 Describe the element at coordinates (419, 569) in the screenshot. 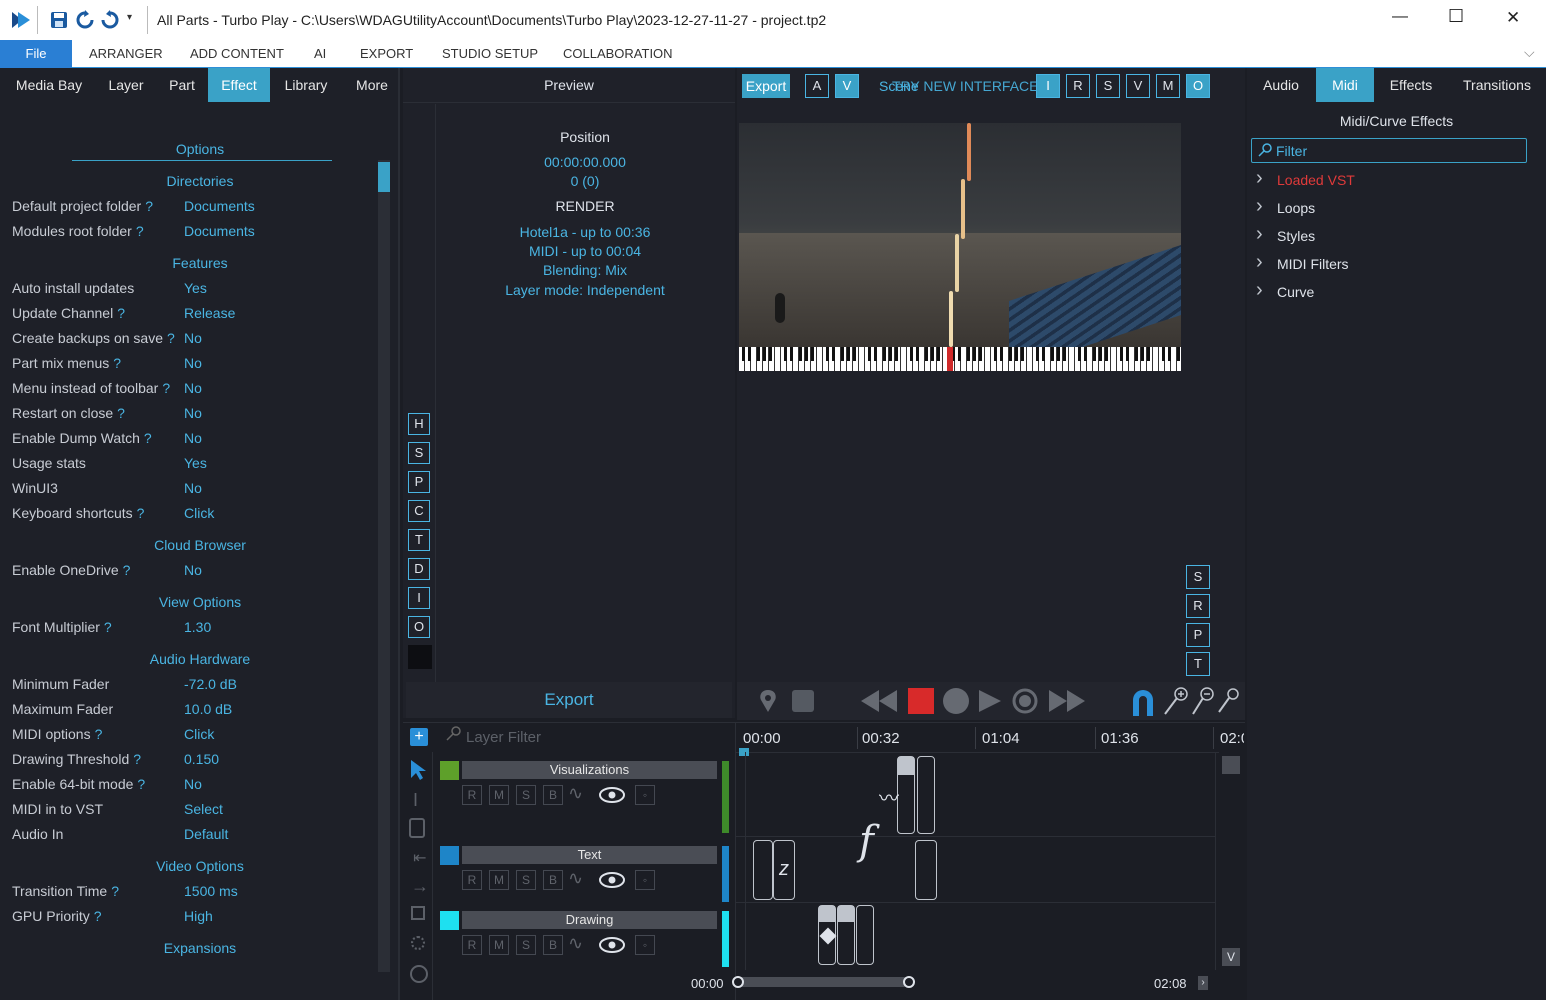

I see `side-button-d: D` at that location.